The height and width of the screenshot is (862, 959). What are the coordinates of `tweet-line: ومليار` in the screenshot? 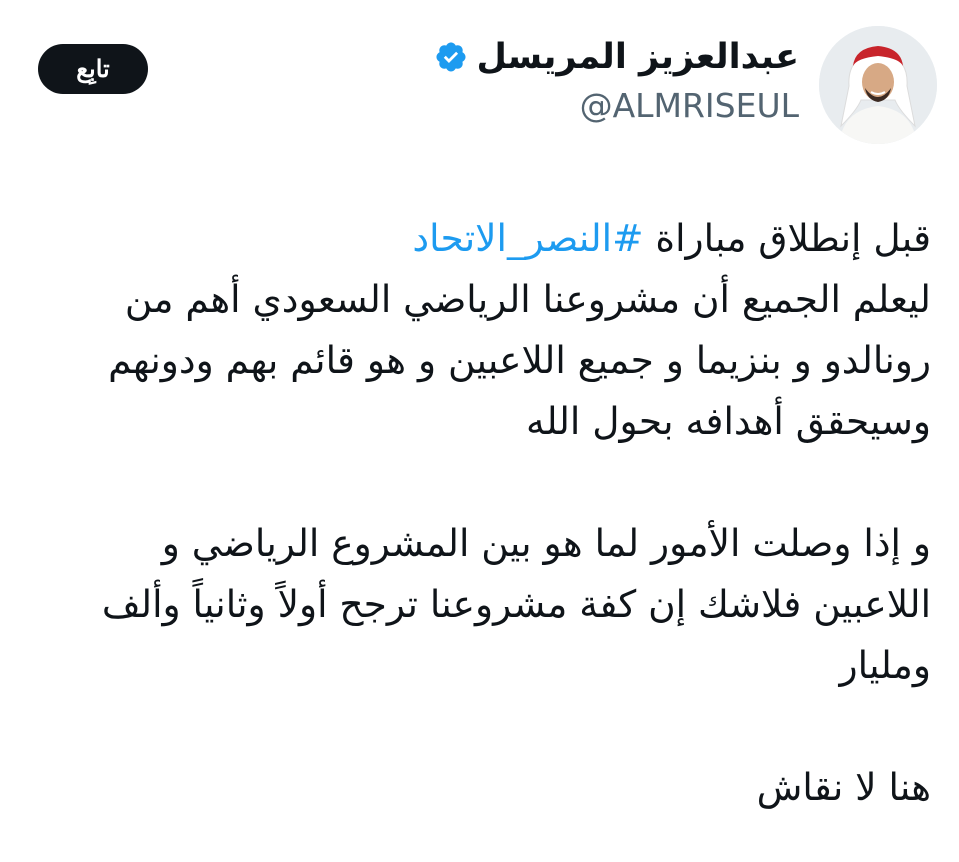 It's located at (885, 665).